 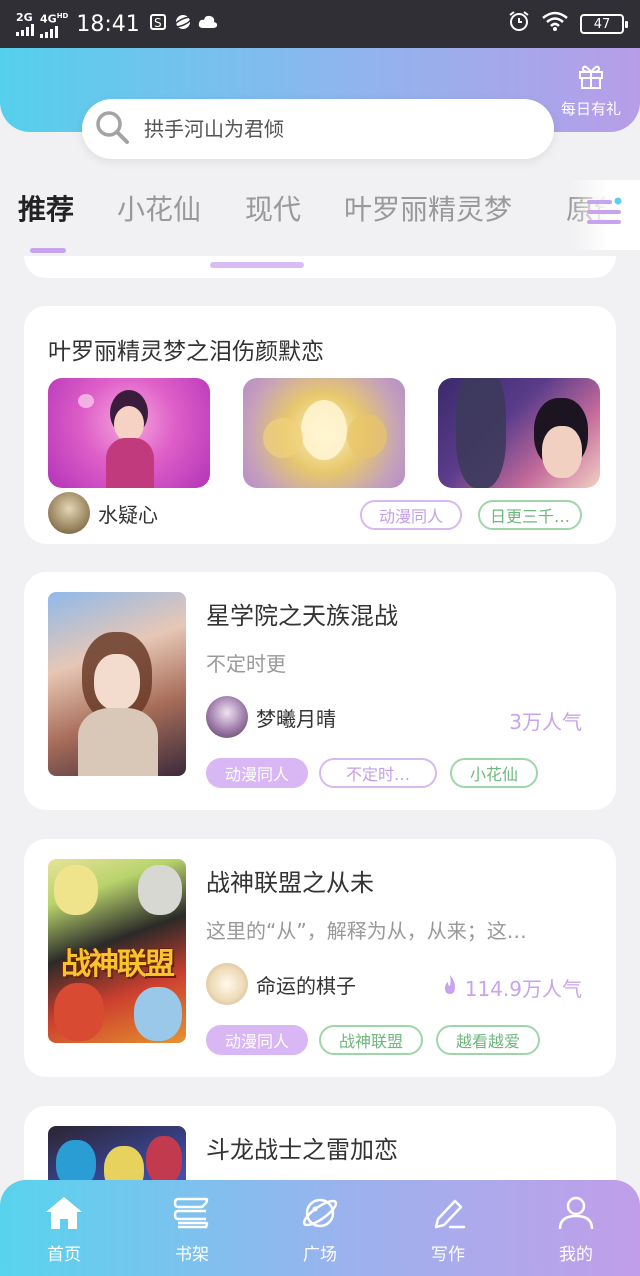 I want to click on nav-profile: 我的, so click(x=576, y=1228).